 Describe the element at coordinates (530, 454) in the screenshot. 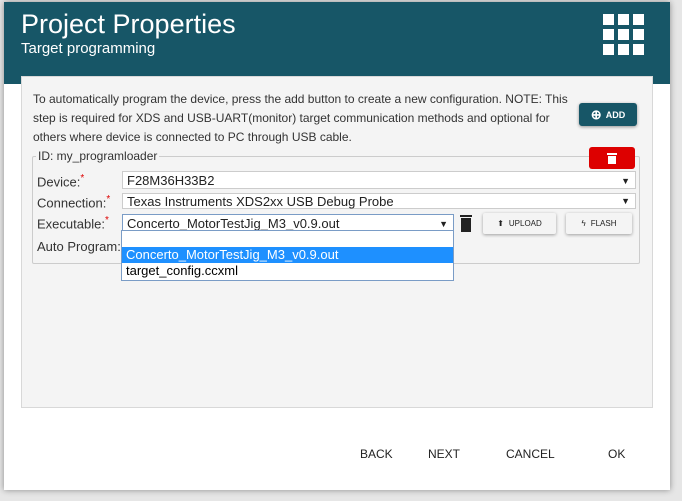

I see `cancel-button: CANCEL` at that location.